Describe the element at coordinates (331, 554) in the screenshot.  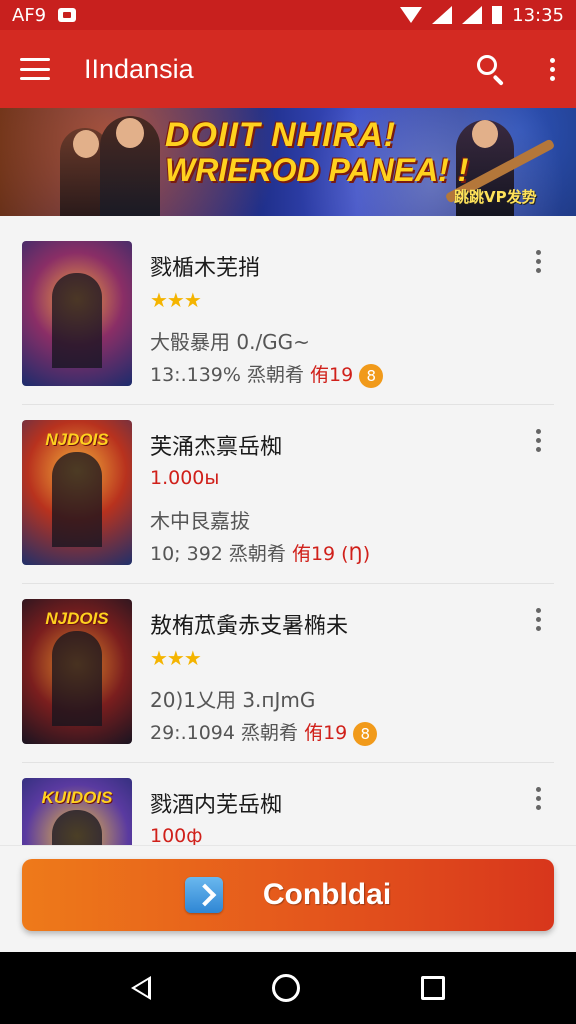
I see `item-meta-red: 侑19 (Ŋ)` at that location.